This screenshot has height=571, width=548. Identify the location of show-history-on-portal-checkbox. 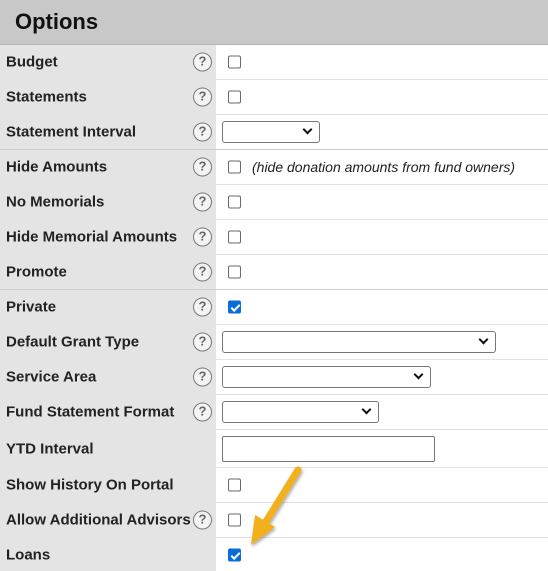
(234, 485).